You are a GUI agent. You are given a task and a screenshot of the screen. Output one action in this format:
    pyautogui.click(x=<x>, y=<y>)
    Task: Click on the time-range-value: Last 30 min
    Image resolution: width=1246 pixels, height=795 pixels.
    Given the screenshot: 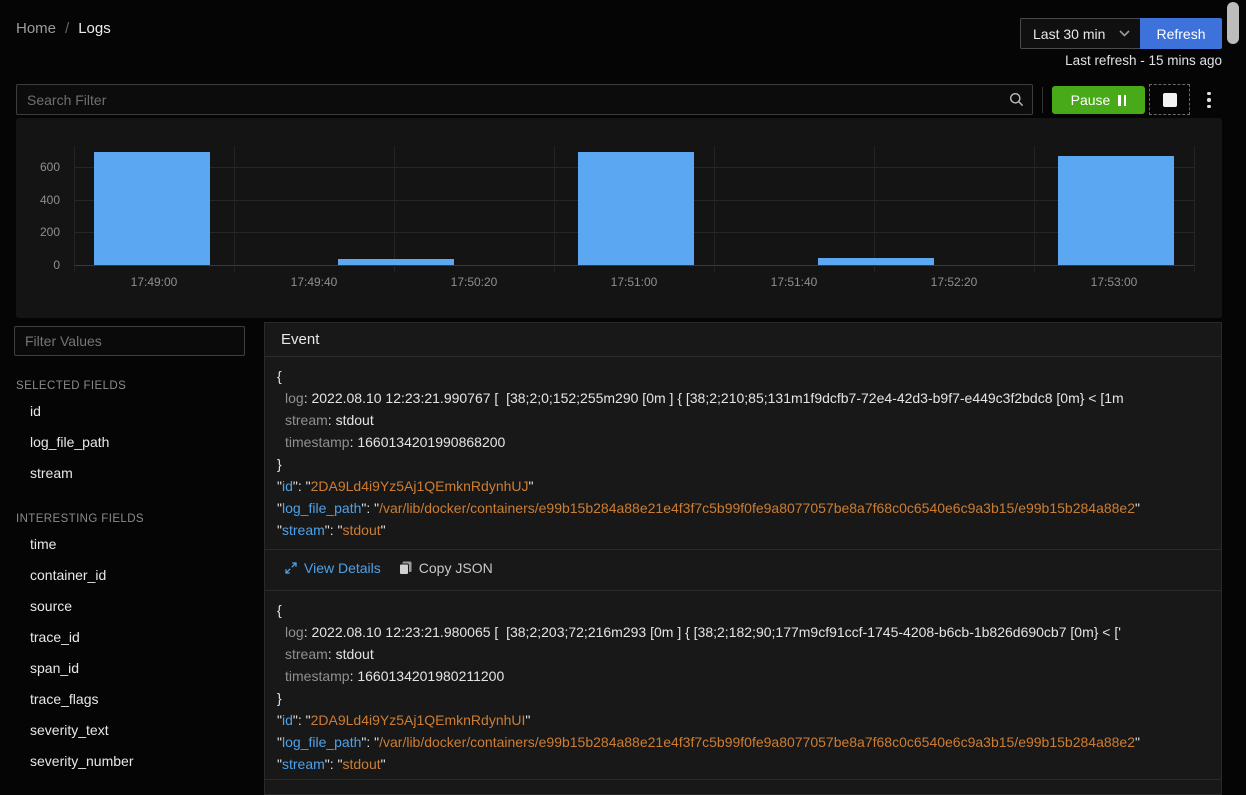 What is the action you would take?
    pyautogui.click(x=1069, y=33)
    